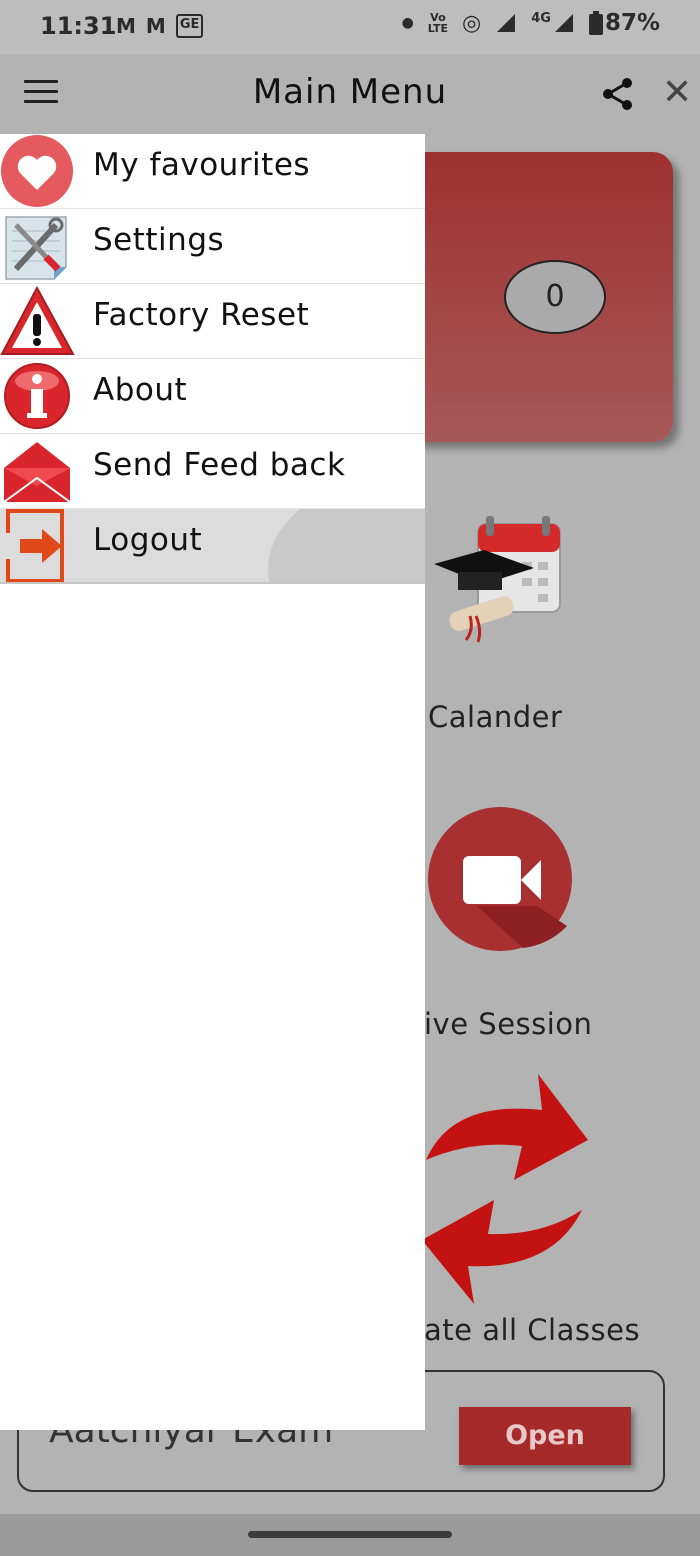 This screenshot has width=700, height=1556. What do you see at coordinates (202, 165) in the screenshot?
I see `drawer-item-label: My favourites` at bounding box center [202, 165].